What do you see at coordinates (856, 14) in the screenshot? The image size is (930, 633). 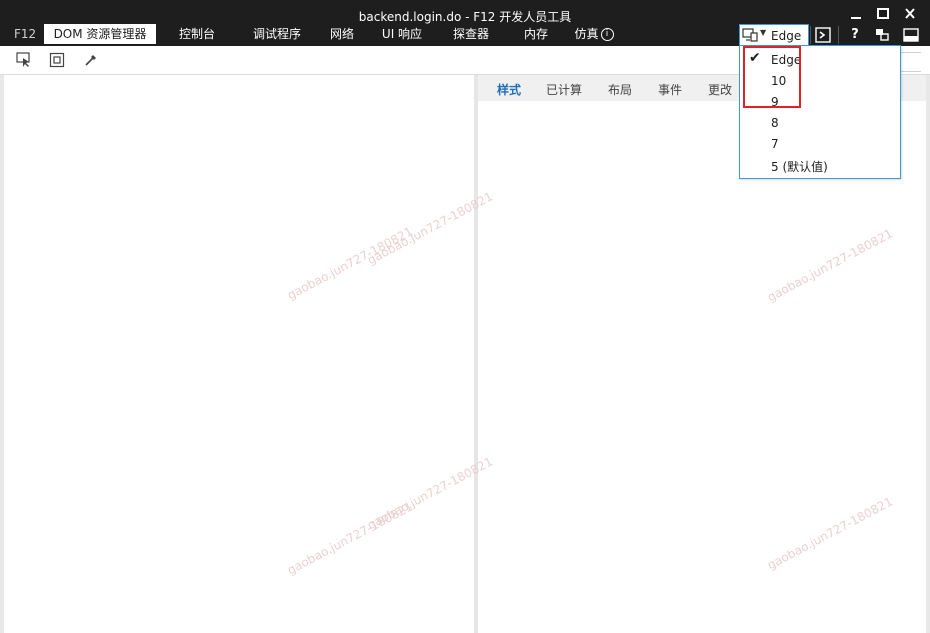 I see `minimize-button` at bounding box center [856, 14].